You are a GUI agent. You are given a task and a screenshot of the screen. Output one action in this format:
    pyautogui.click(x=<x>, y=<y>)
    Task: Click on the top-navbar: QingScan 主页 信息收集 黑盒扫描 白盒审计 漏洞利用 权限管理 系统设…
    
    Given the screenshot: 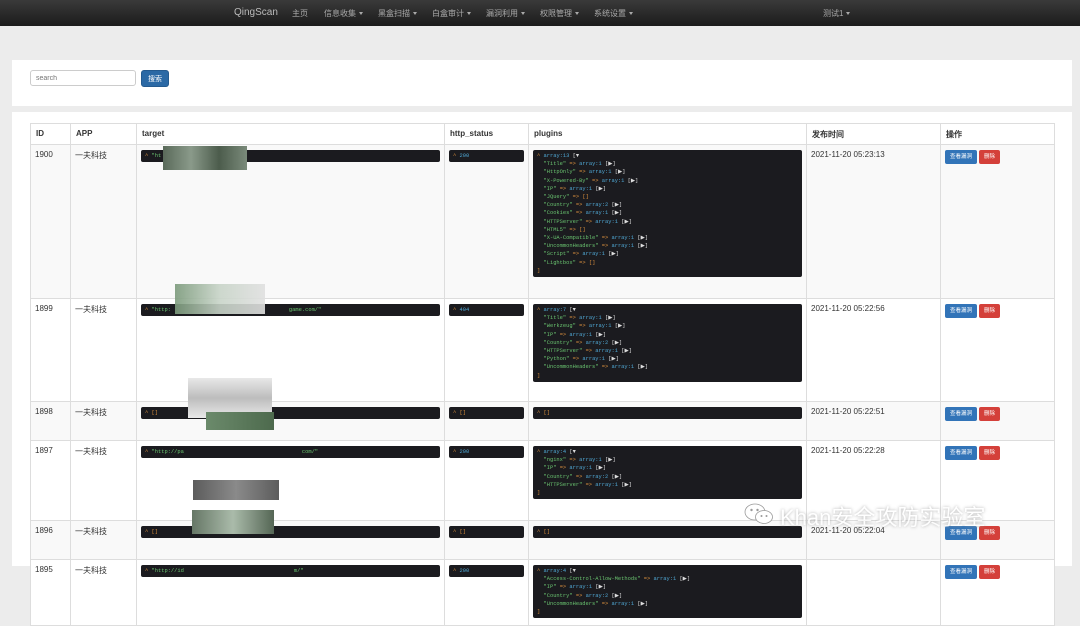 What is the action you would take?
    pyautogui.click(x=540, y=13)
    